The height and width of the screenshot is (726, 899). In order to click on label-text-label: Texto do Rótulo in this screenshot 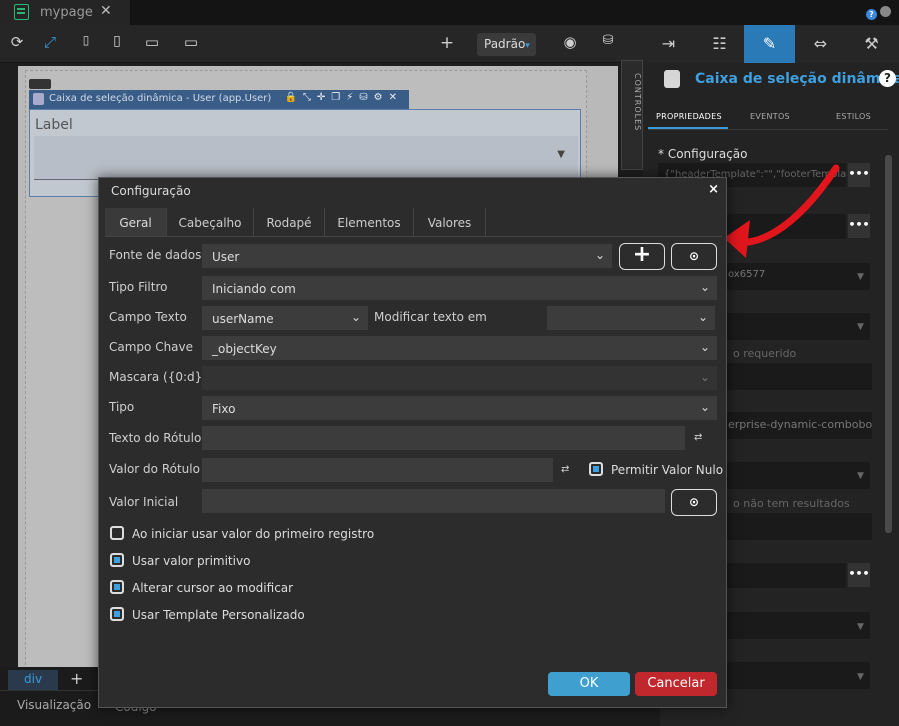, I will do `click(155, 438)`.